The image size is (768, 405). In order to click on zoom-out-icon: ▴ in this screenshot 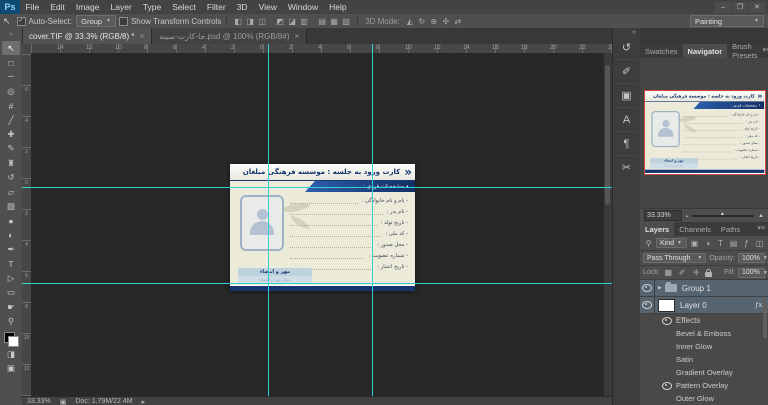, I will do `click(687, 215)`.